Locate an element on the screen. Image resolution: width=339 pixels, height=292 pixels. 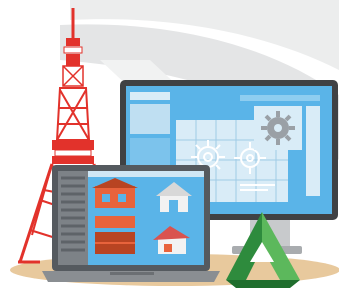
floor-plan-icon is located at coordinates (115, 235).